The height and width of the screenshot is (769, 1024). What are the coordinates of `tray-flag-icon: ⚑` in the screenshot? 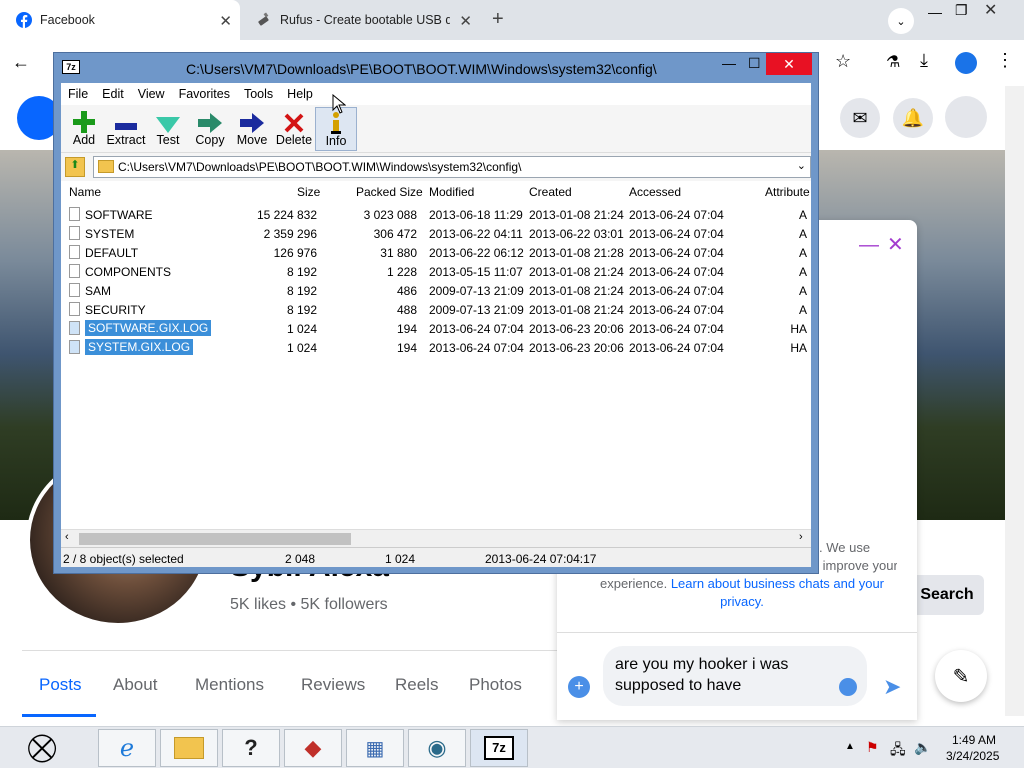 It's located at (872, 747).